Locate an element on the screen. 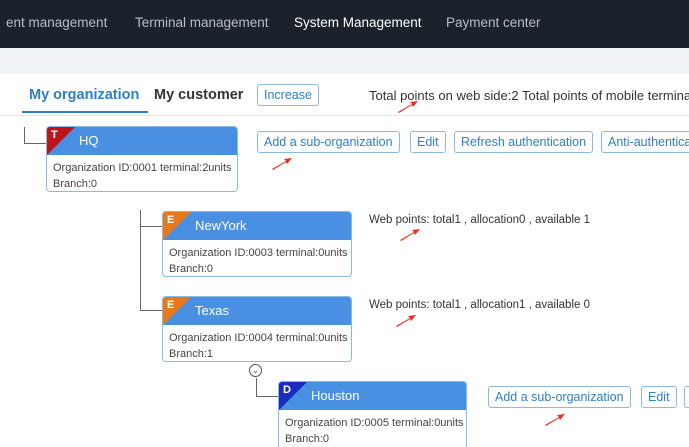  org-details: Organization ID:0004 terminal:0units is located at coordinates (258, 338).